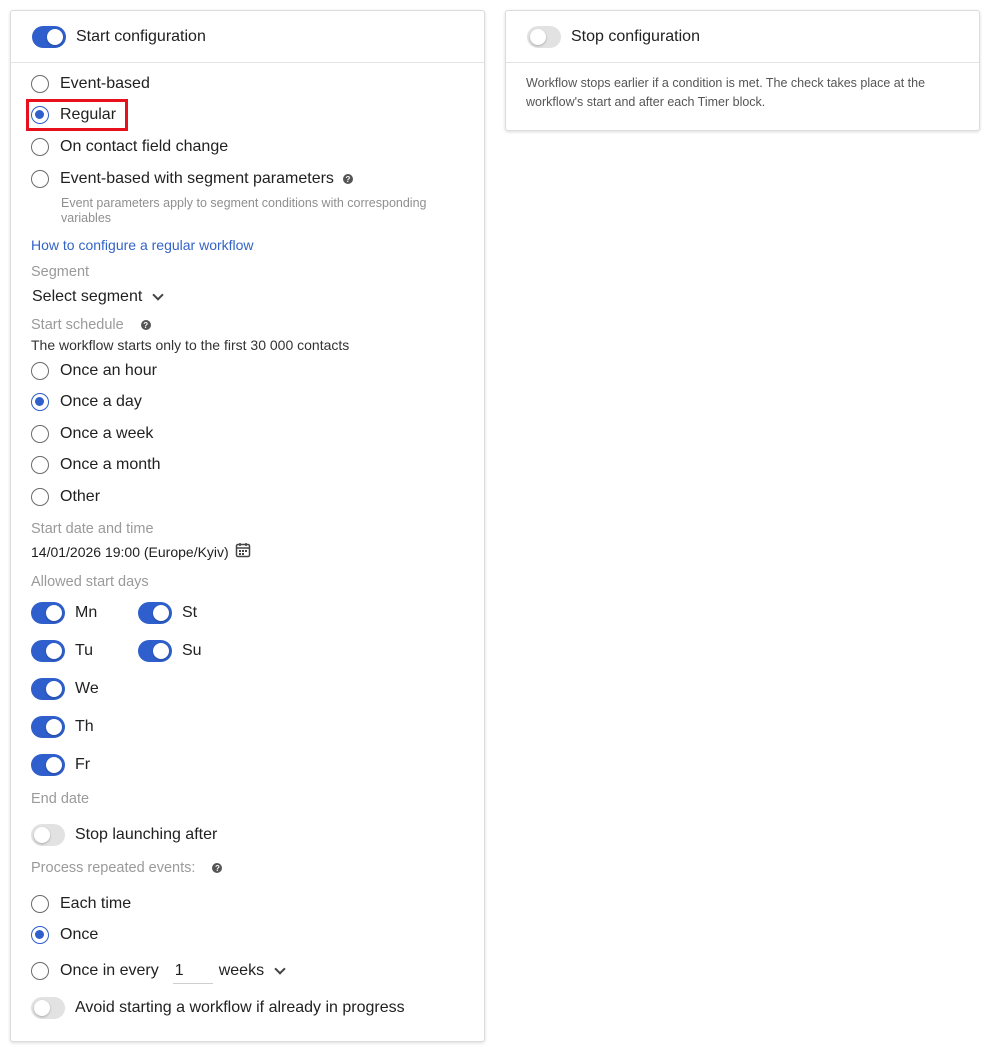 This screenshot has width=991, height=1047. What do you see at coordinates (192, 179) in the screenshot?
I see `radio-event-based-segment-params: Event-based with segment parameters ?` at bounding box center [192, 179].